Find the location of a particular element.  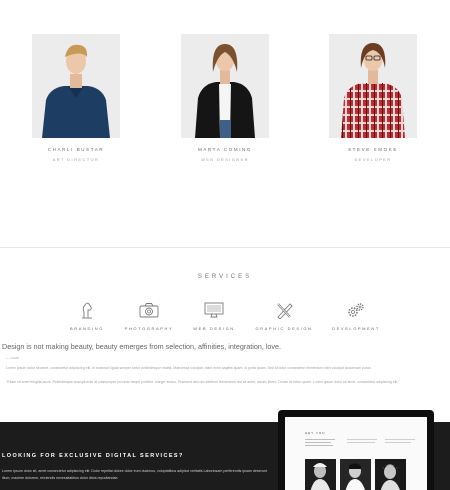

section-divider is located at coordinates (225, 247).